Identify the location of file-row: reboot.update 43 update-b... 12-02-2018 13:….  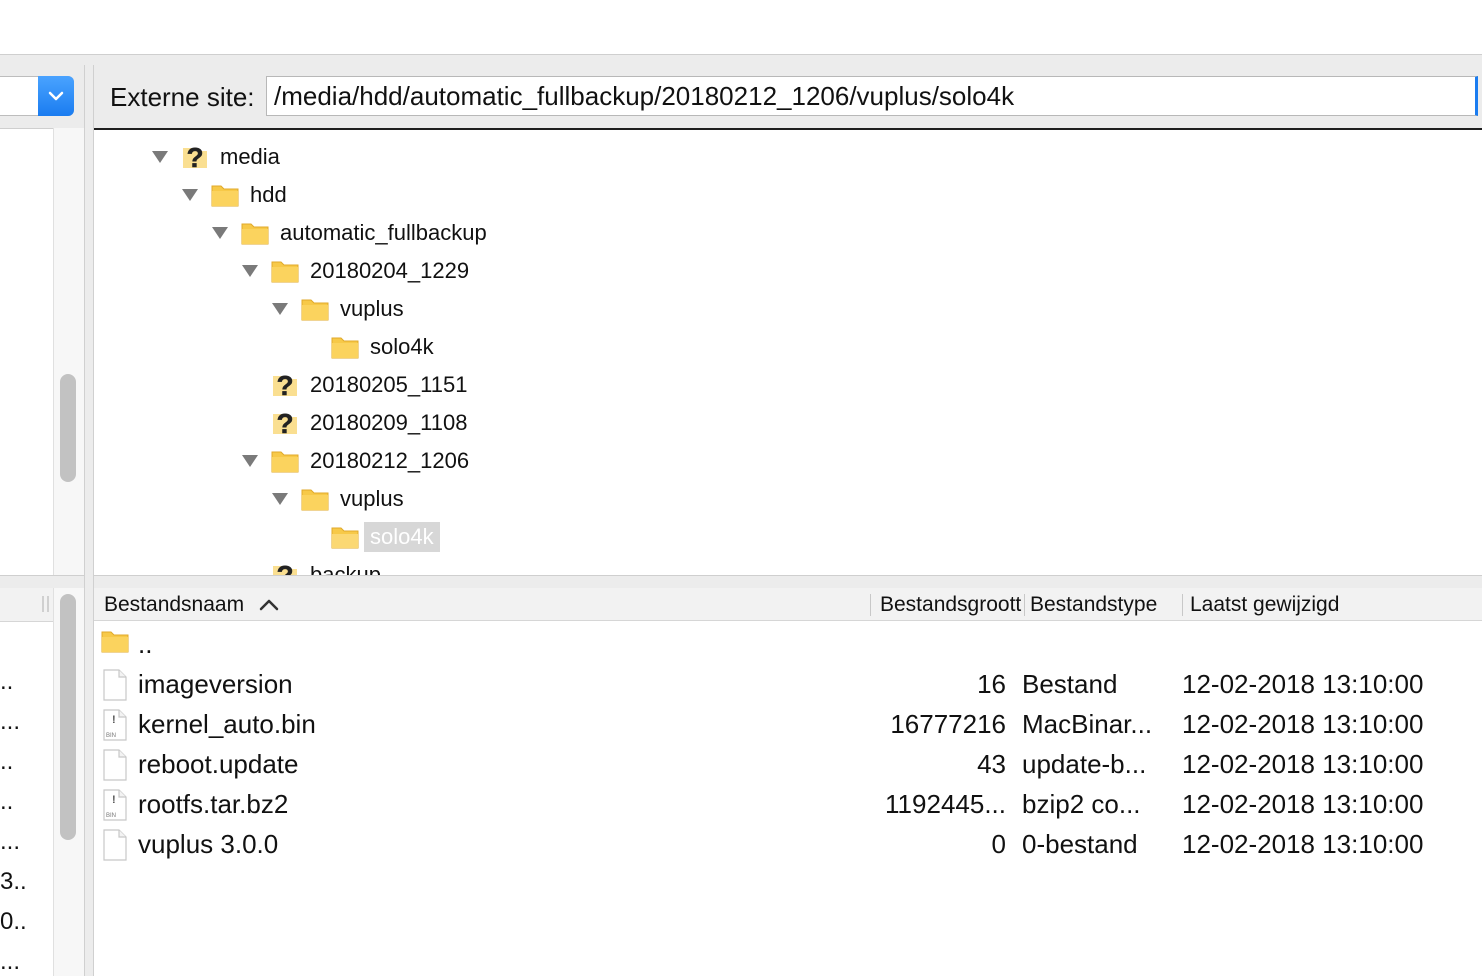
(788, 764).